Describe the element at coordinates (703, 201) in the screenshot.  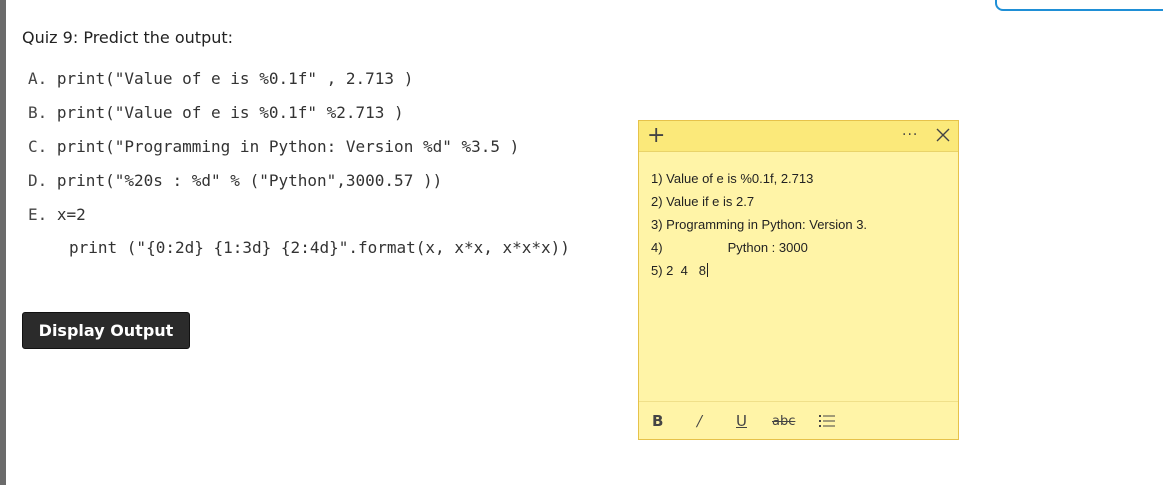
I see `note-line: 2) Value if e is 2.7` at that location.